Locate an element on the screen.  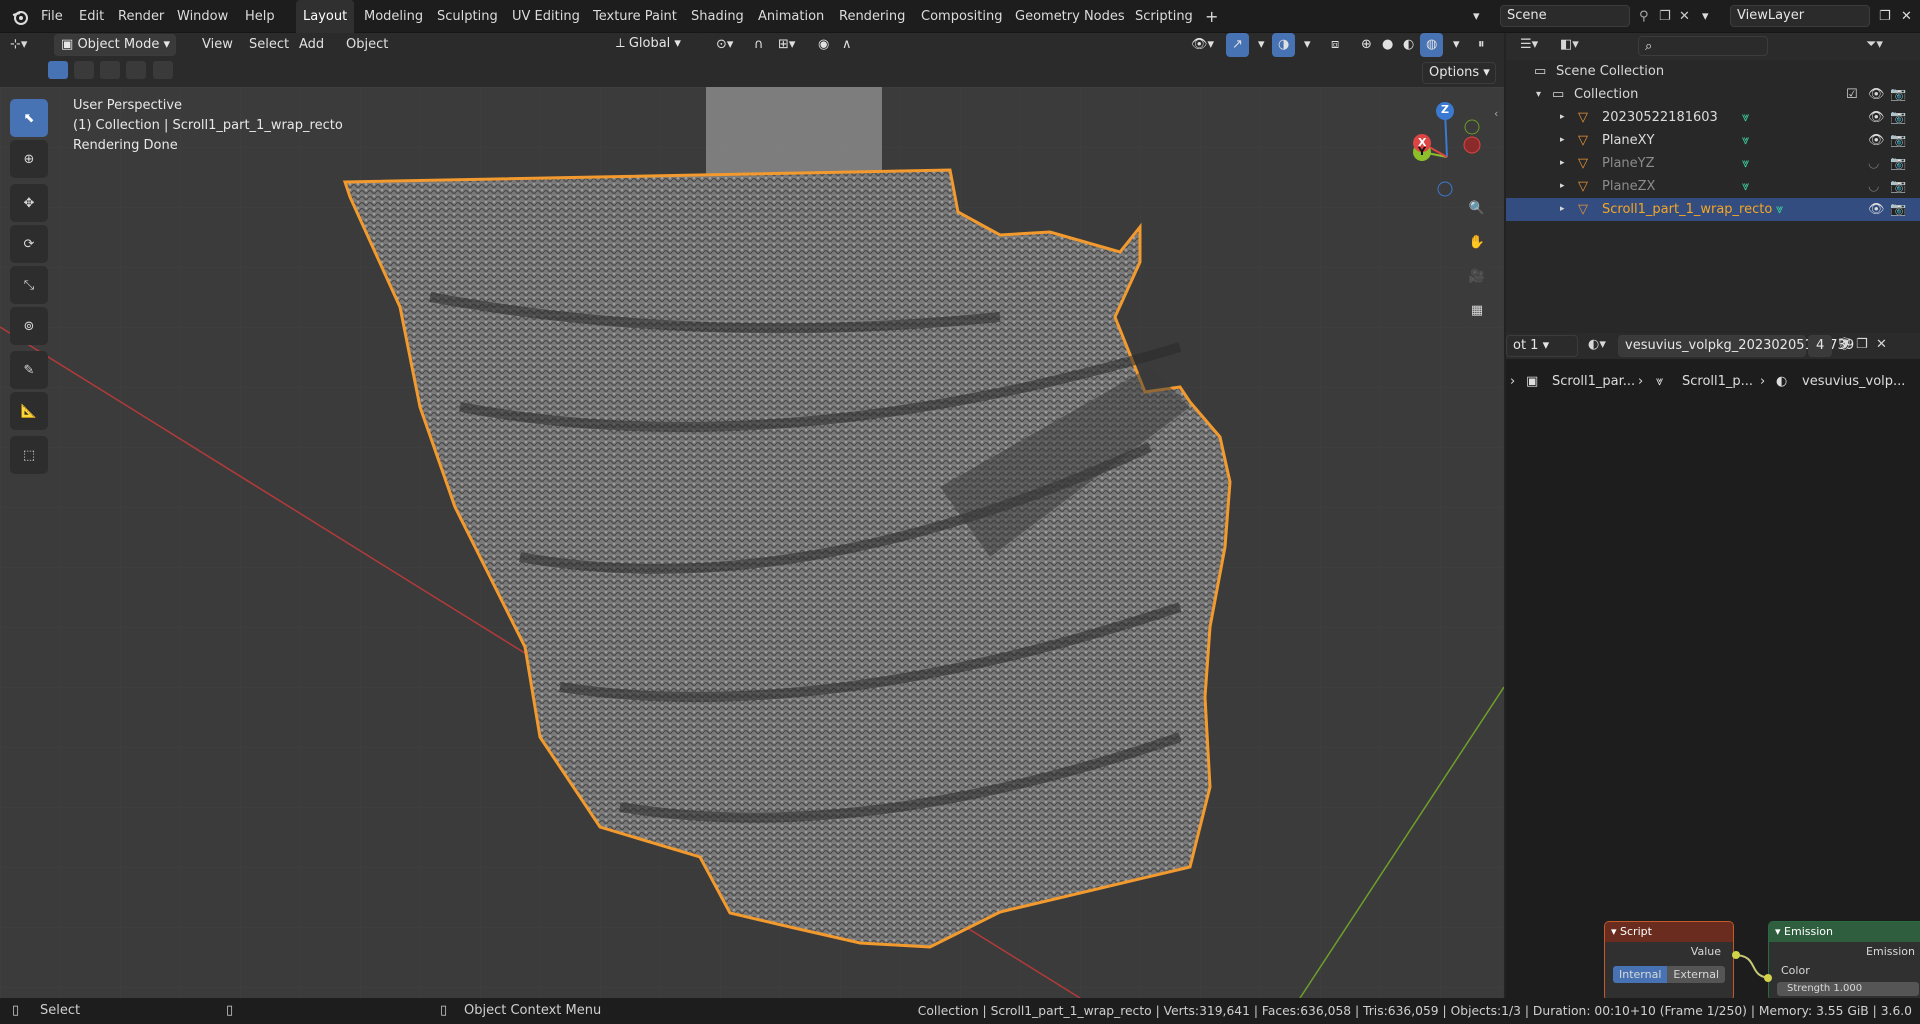
snap-icon: ∩ is located at coordinates (759, 45).